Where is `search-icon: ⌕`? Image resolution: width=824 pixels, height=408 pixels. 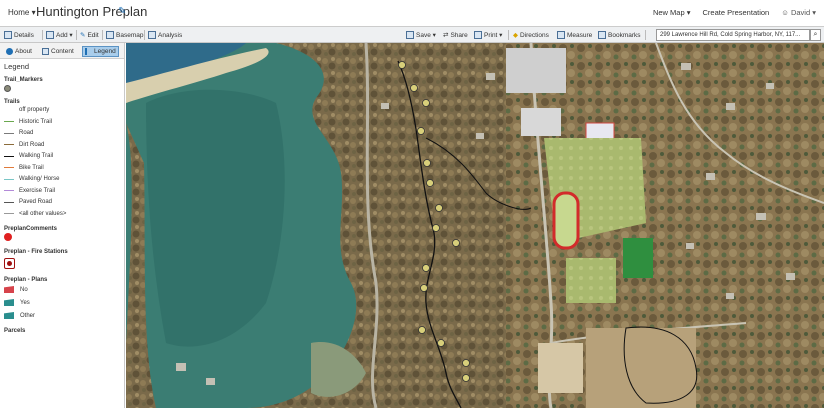
search-icon: ⌕ is located at coordinates (815, 35).